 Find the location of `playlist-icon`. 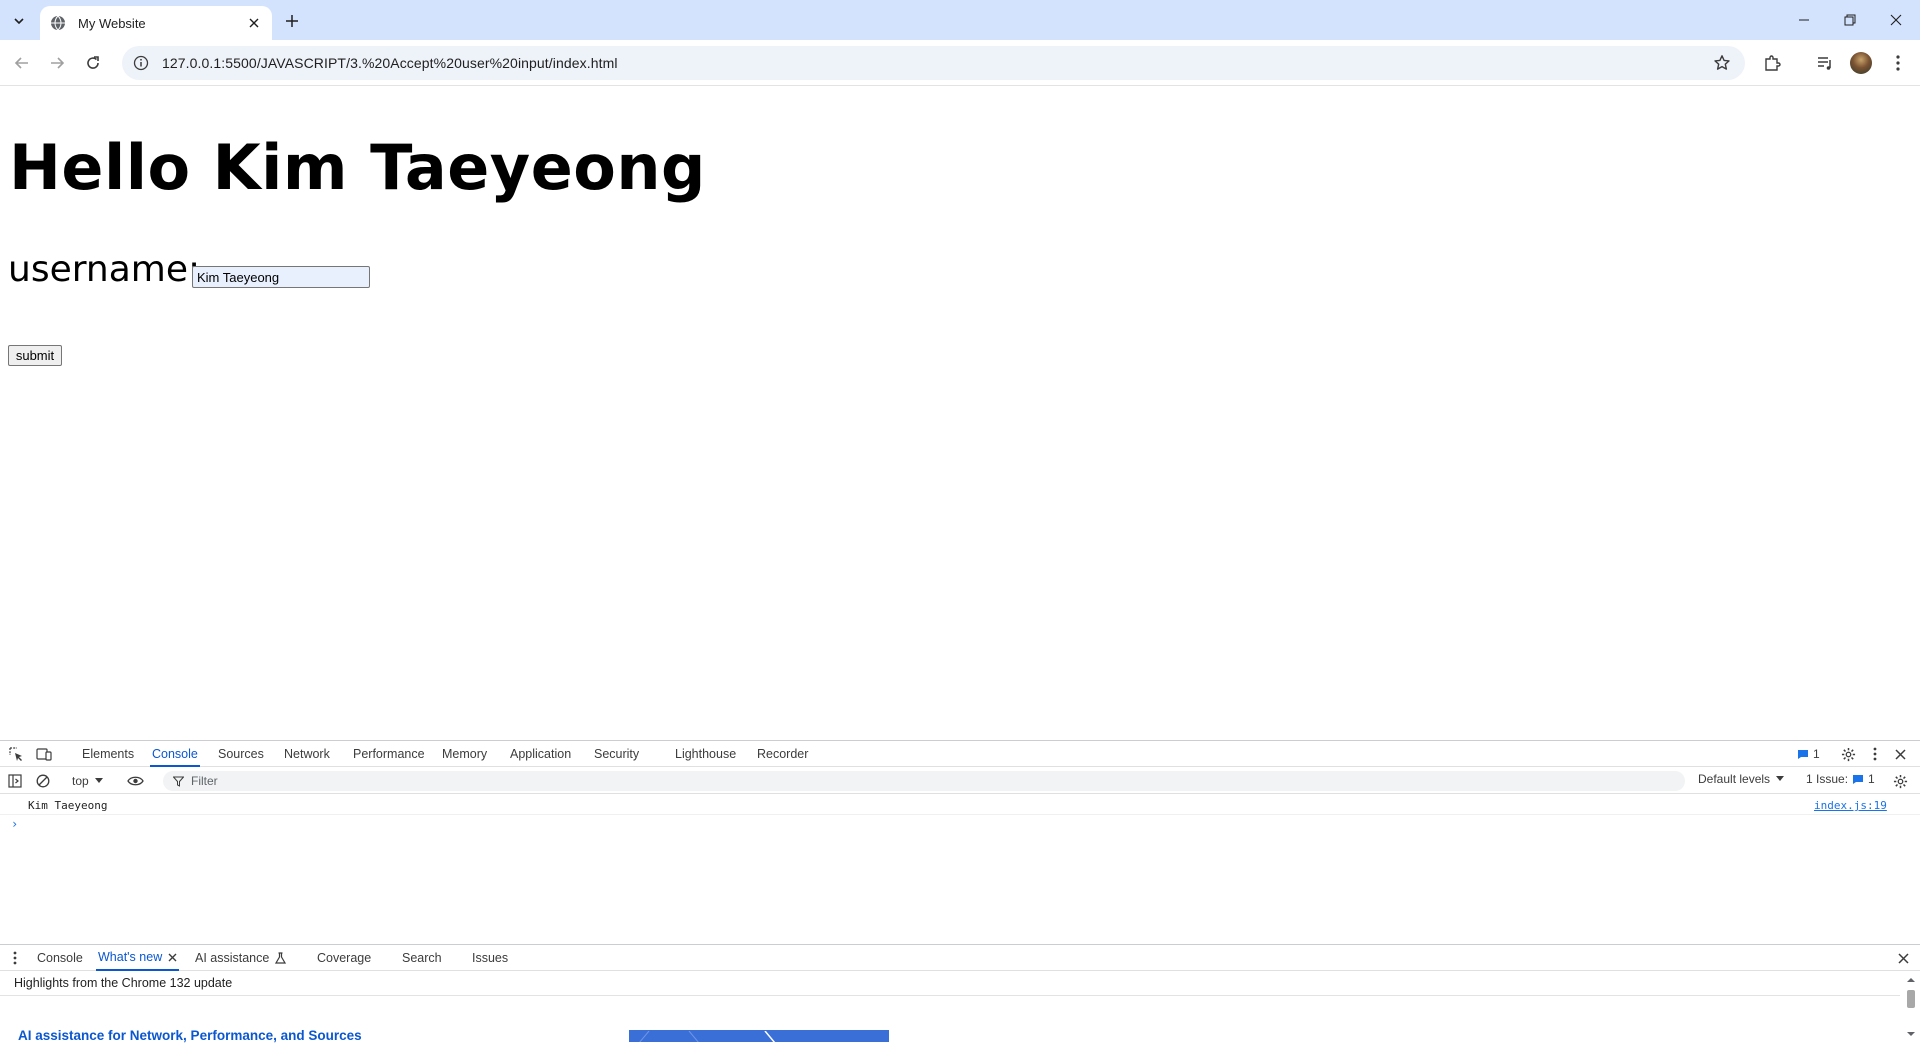

playlist-icon is located at coordinates (1824, 63).